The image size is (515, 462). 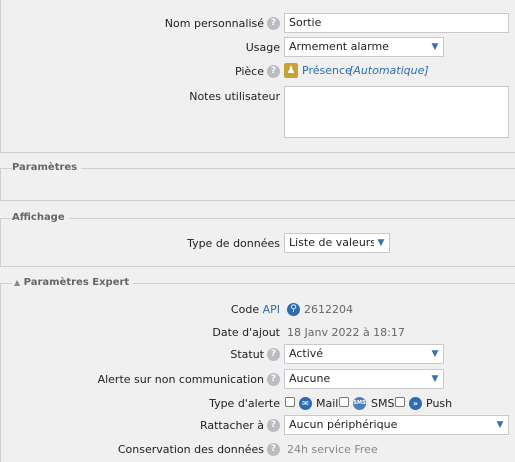 I want to click on code-label-text: Code, so click(x=245, y=309).